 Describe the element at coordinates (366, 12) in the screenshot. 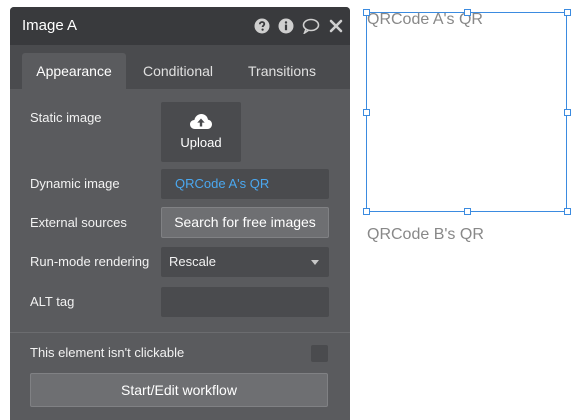

I see `resize-handle-top-left` at that location.